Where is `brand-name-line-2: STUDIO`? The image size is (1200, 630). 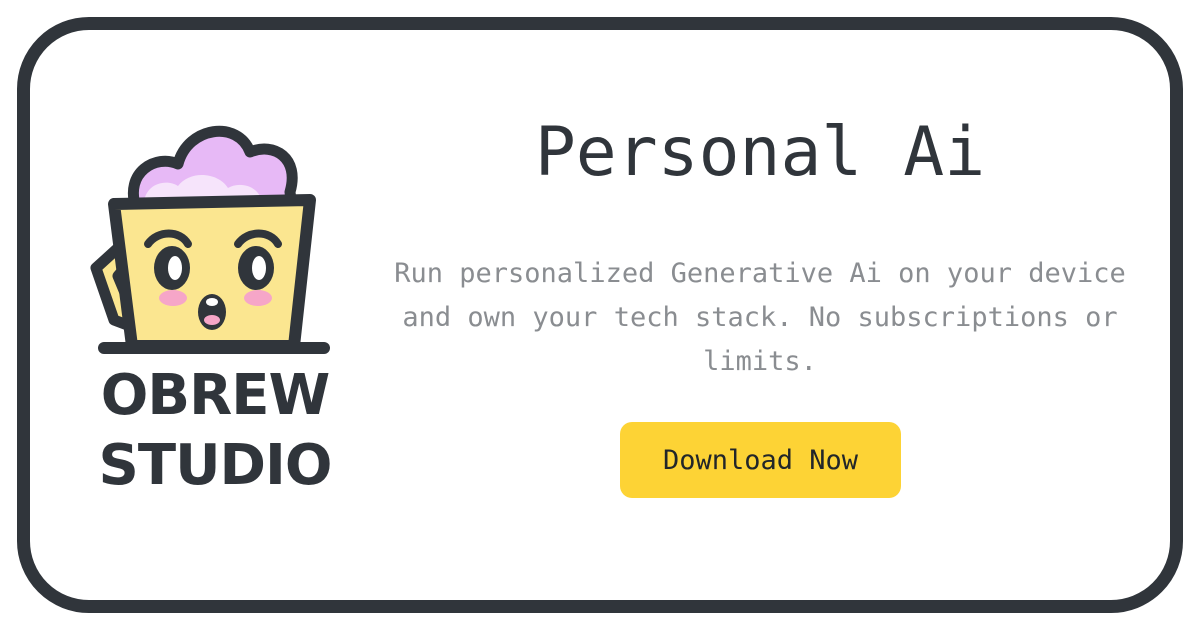 brand-name-line-2: STUDIO is located at coordinates (215, 465).